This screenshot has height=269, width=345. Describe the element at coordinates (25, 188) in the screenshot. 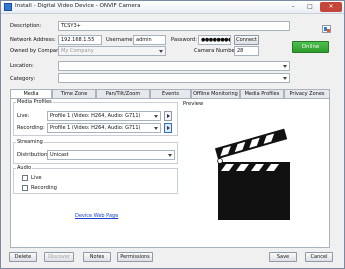

I see `audio-recording-checkbox` at that location.